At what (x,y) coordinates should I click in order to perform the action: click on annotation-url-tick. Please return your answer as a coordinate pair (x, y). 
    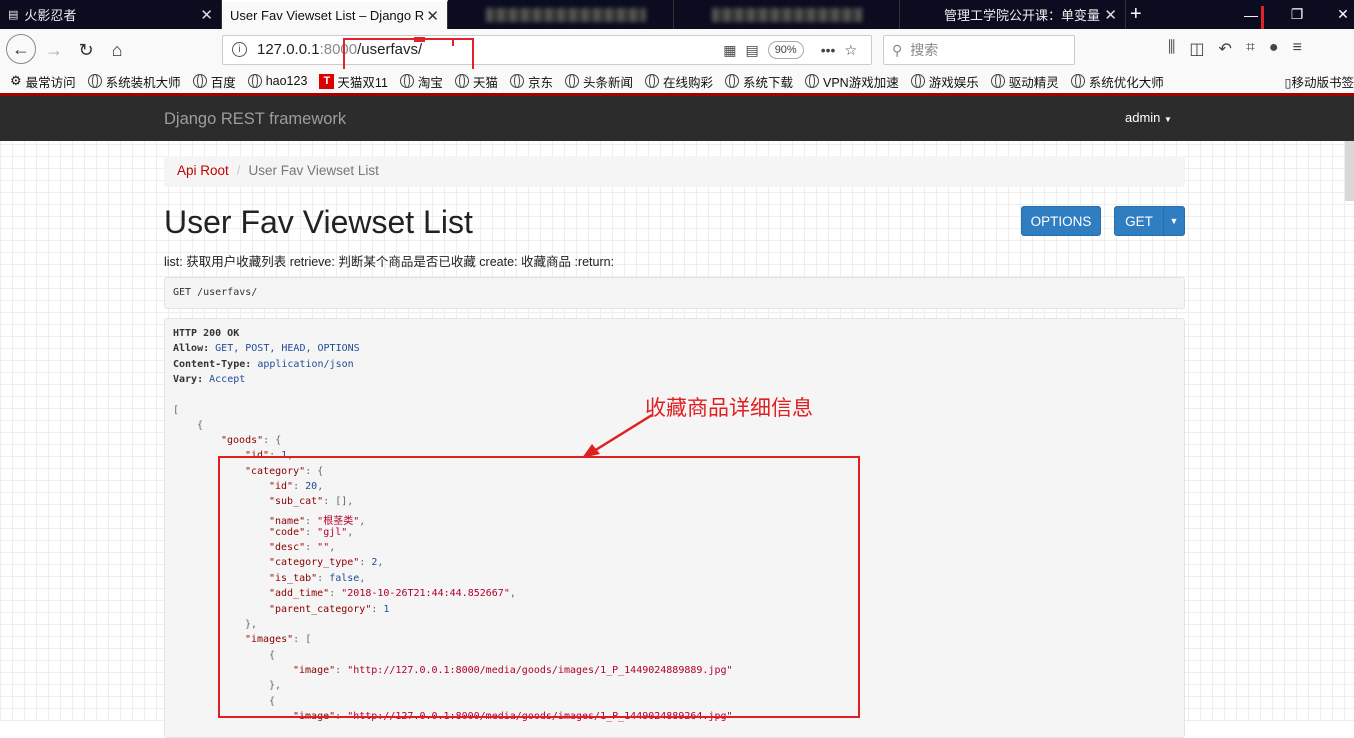
    Looking at the image, I should click on (419, 39).